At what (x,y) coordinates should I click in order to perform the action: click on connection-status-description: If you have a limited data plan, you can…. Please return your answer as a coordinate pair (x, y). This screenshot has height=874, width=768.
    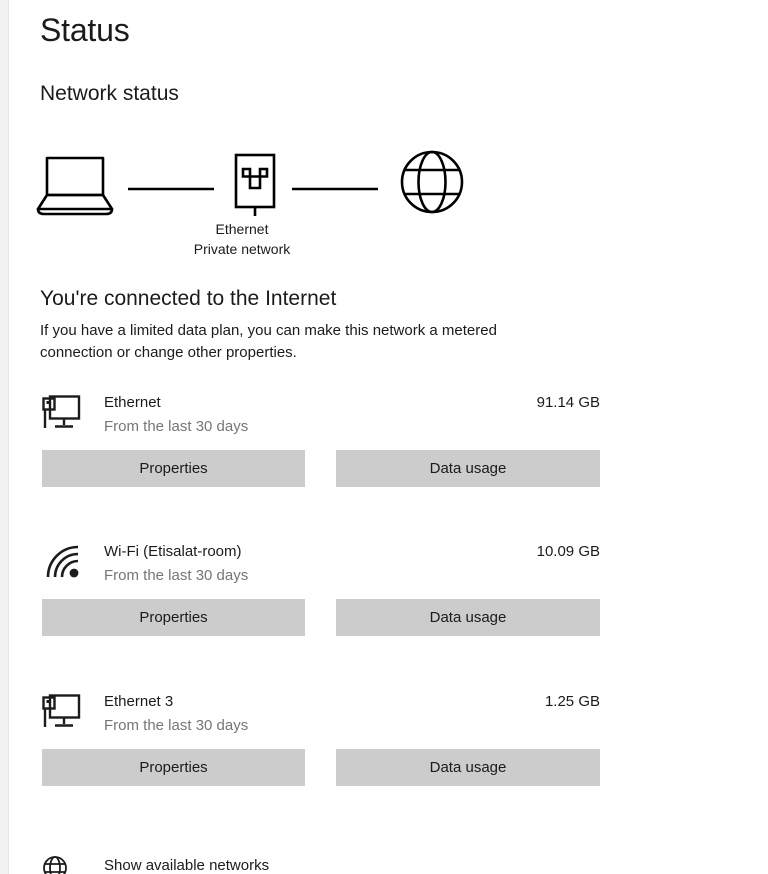
    Looking at the image, I should click on (268, 341).